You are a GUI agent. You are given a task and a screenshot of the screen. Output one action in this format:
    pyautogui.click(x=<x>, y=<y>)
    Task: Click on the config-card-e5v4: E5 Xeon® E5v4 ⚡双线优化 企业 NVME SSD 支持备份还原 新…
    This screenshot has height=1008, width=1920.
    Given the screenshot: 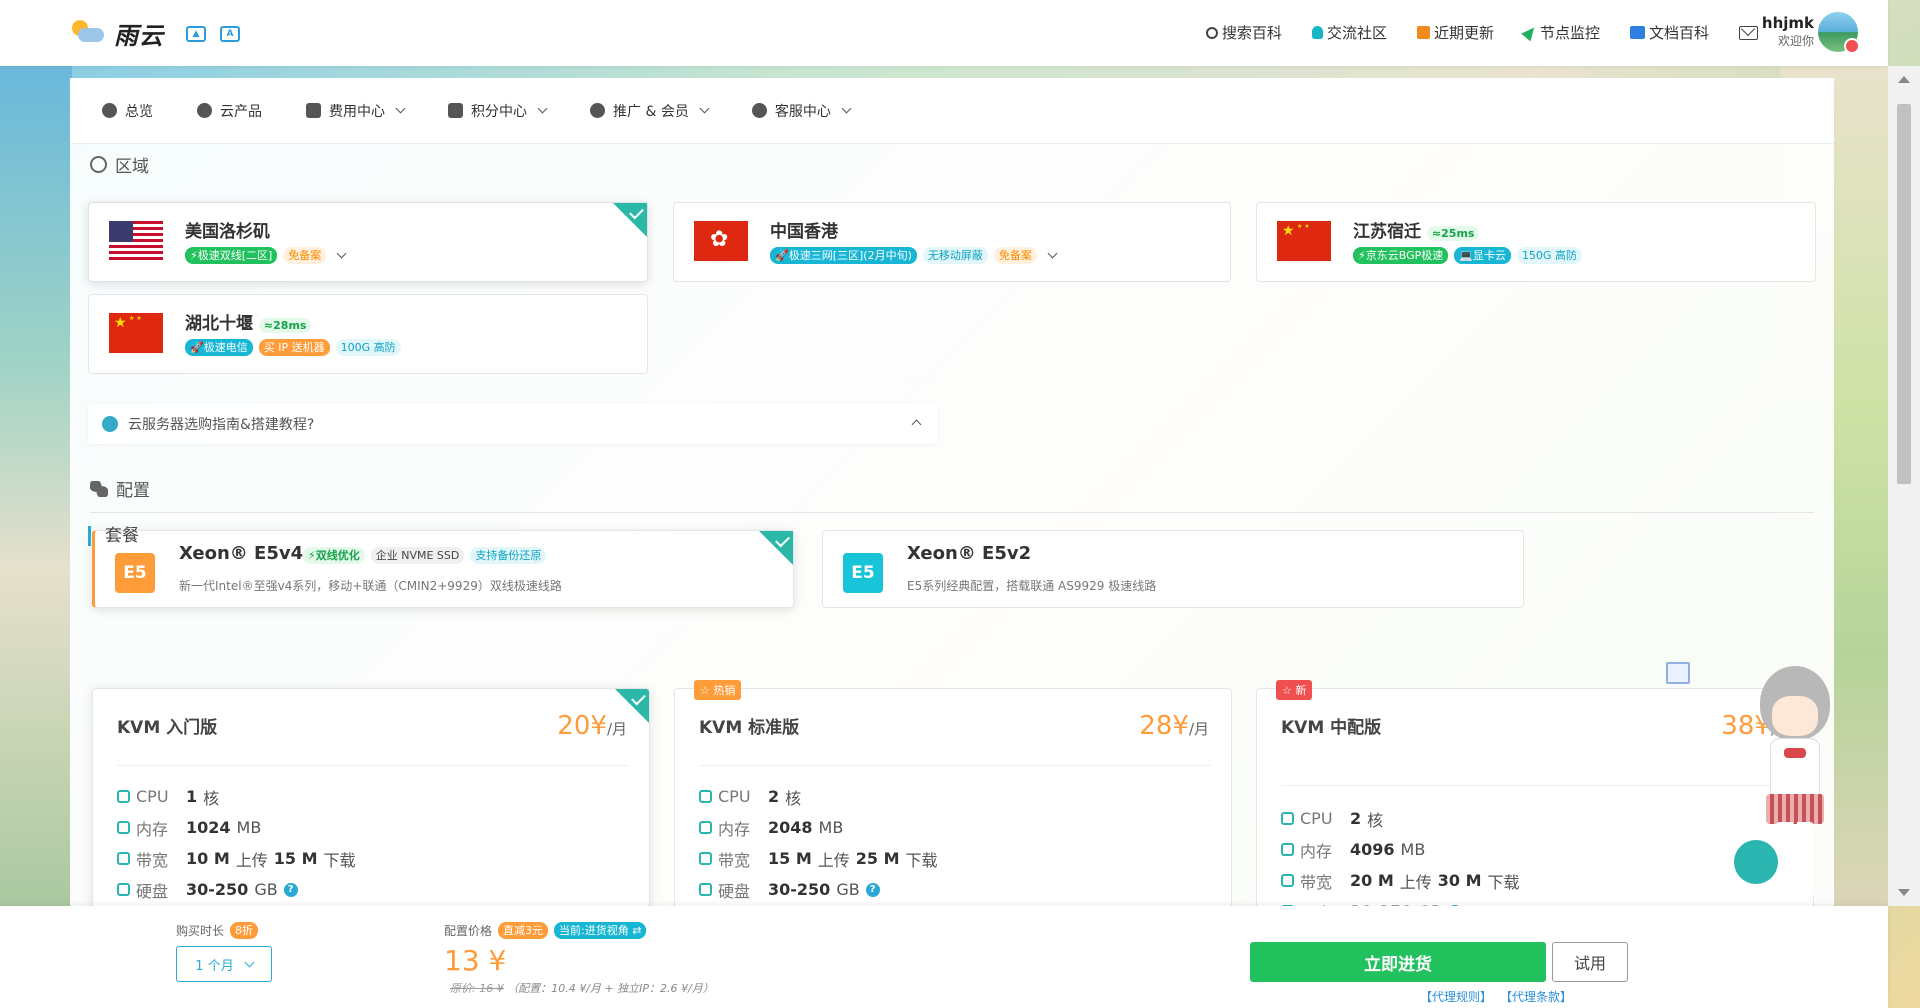 What is the action you would take?
    pyautogui.click(x=443, y=569)
    